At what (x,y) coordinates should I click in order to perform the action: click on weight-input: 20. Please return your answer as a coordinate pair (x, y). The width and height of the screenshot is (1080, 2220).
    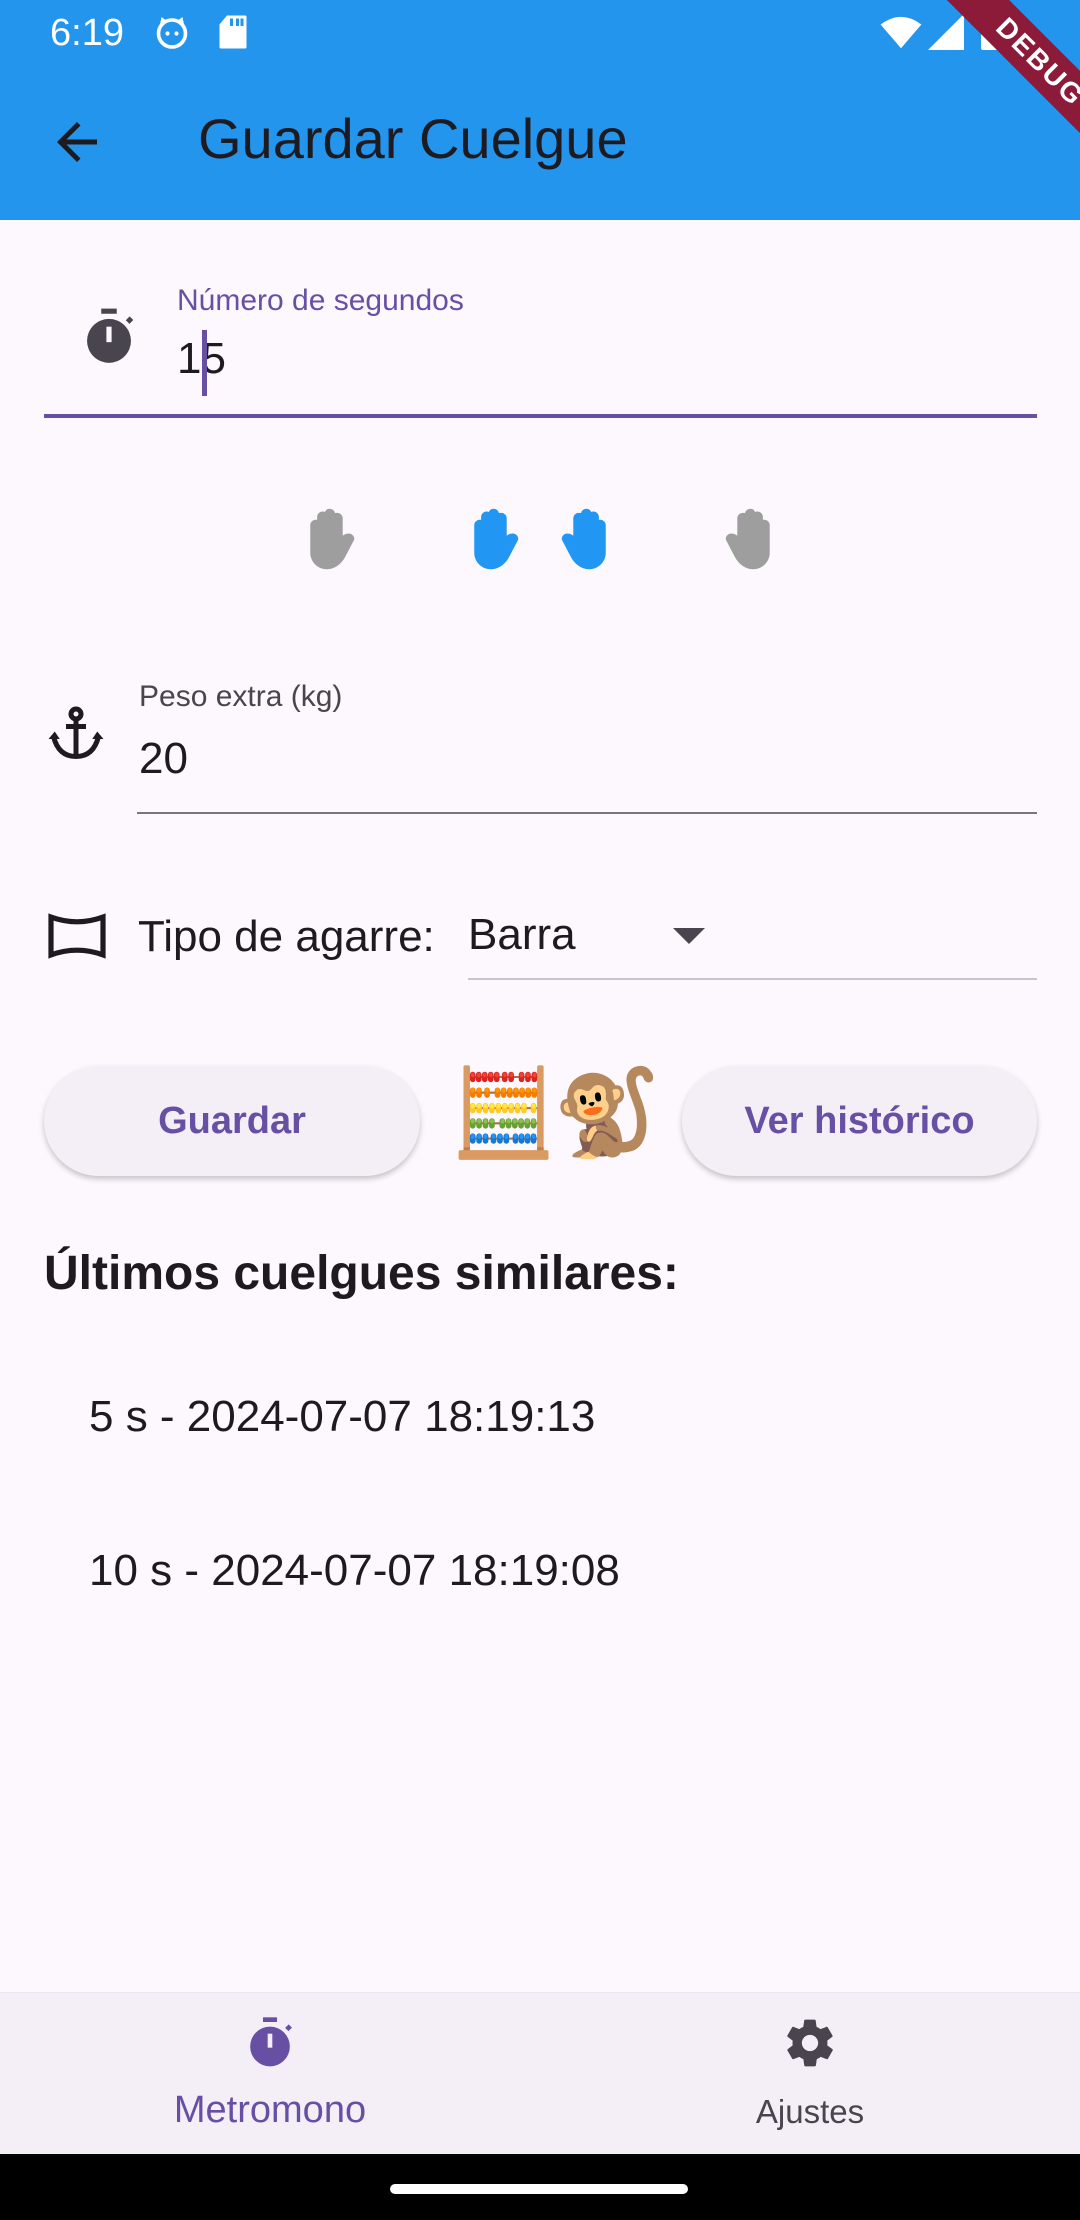
    Looking at the image, I should click on (163, 759).